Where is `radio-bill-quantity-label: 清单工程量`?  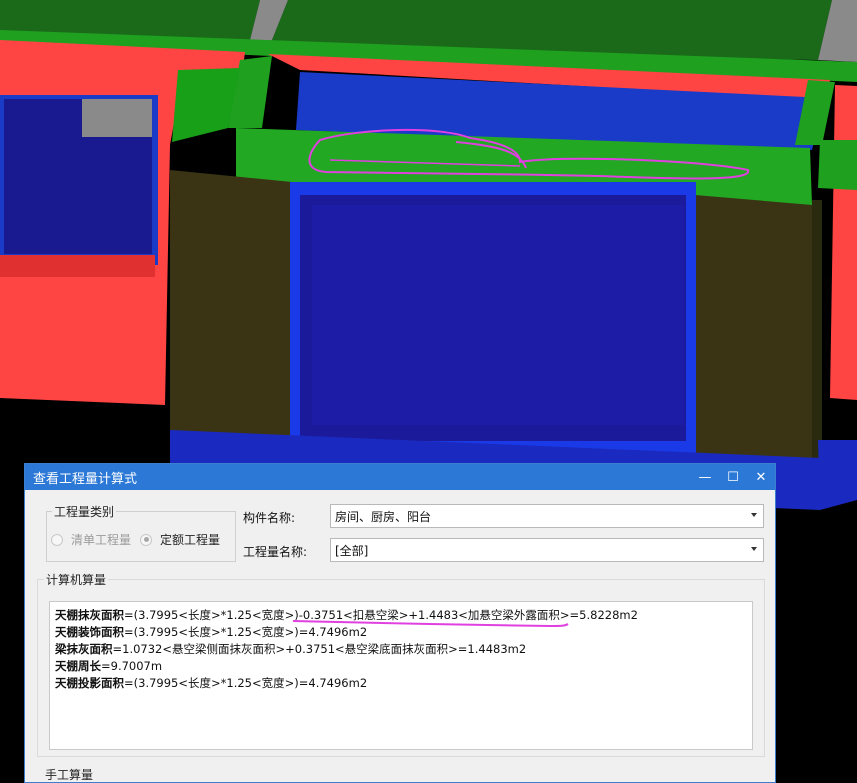 radio-bill-quantity-label: 清单工程量 is located at coordinates (101, 540).